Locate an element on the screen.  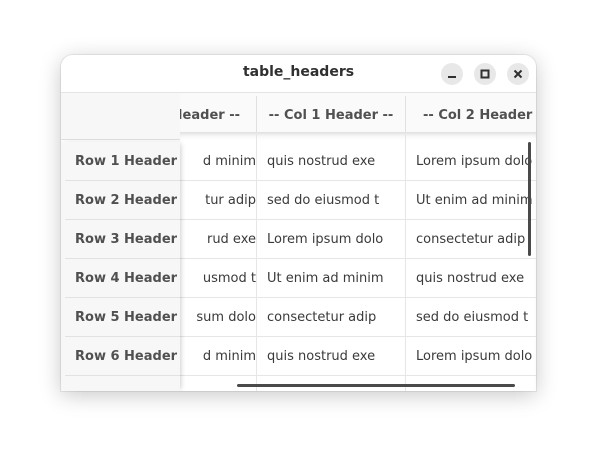
table-cell: usmod t is located at coordinates (218, 278).